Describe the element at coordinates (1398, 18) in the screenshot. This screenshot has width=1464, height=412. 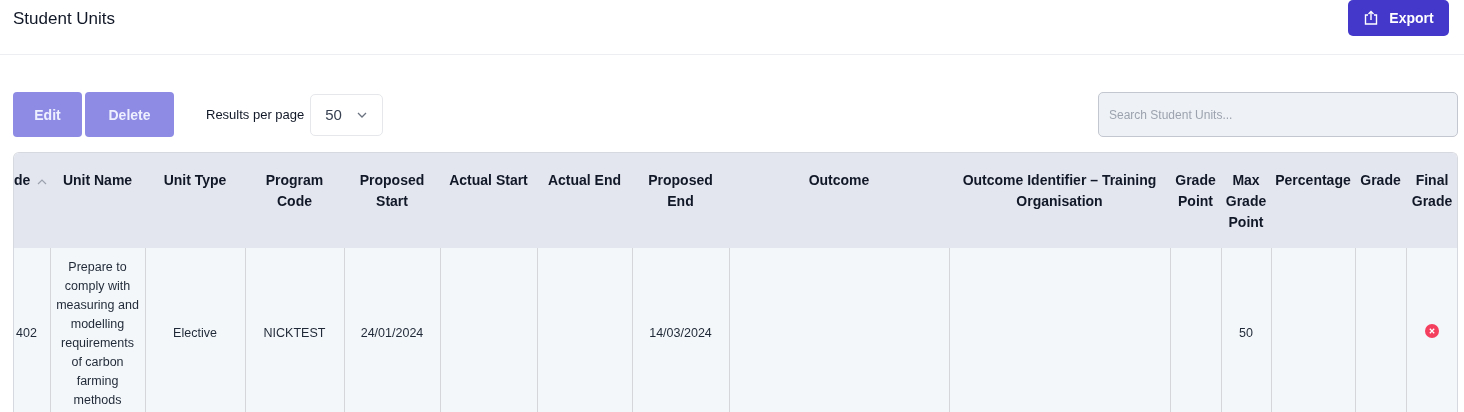
I see `export-button: Export` at that location.